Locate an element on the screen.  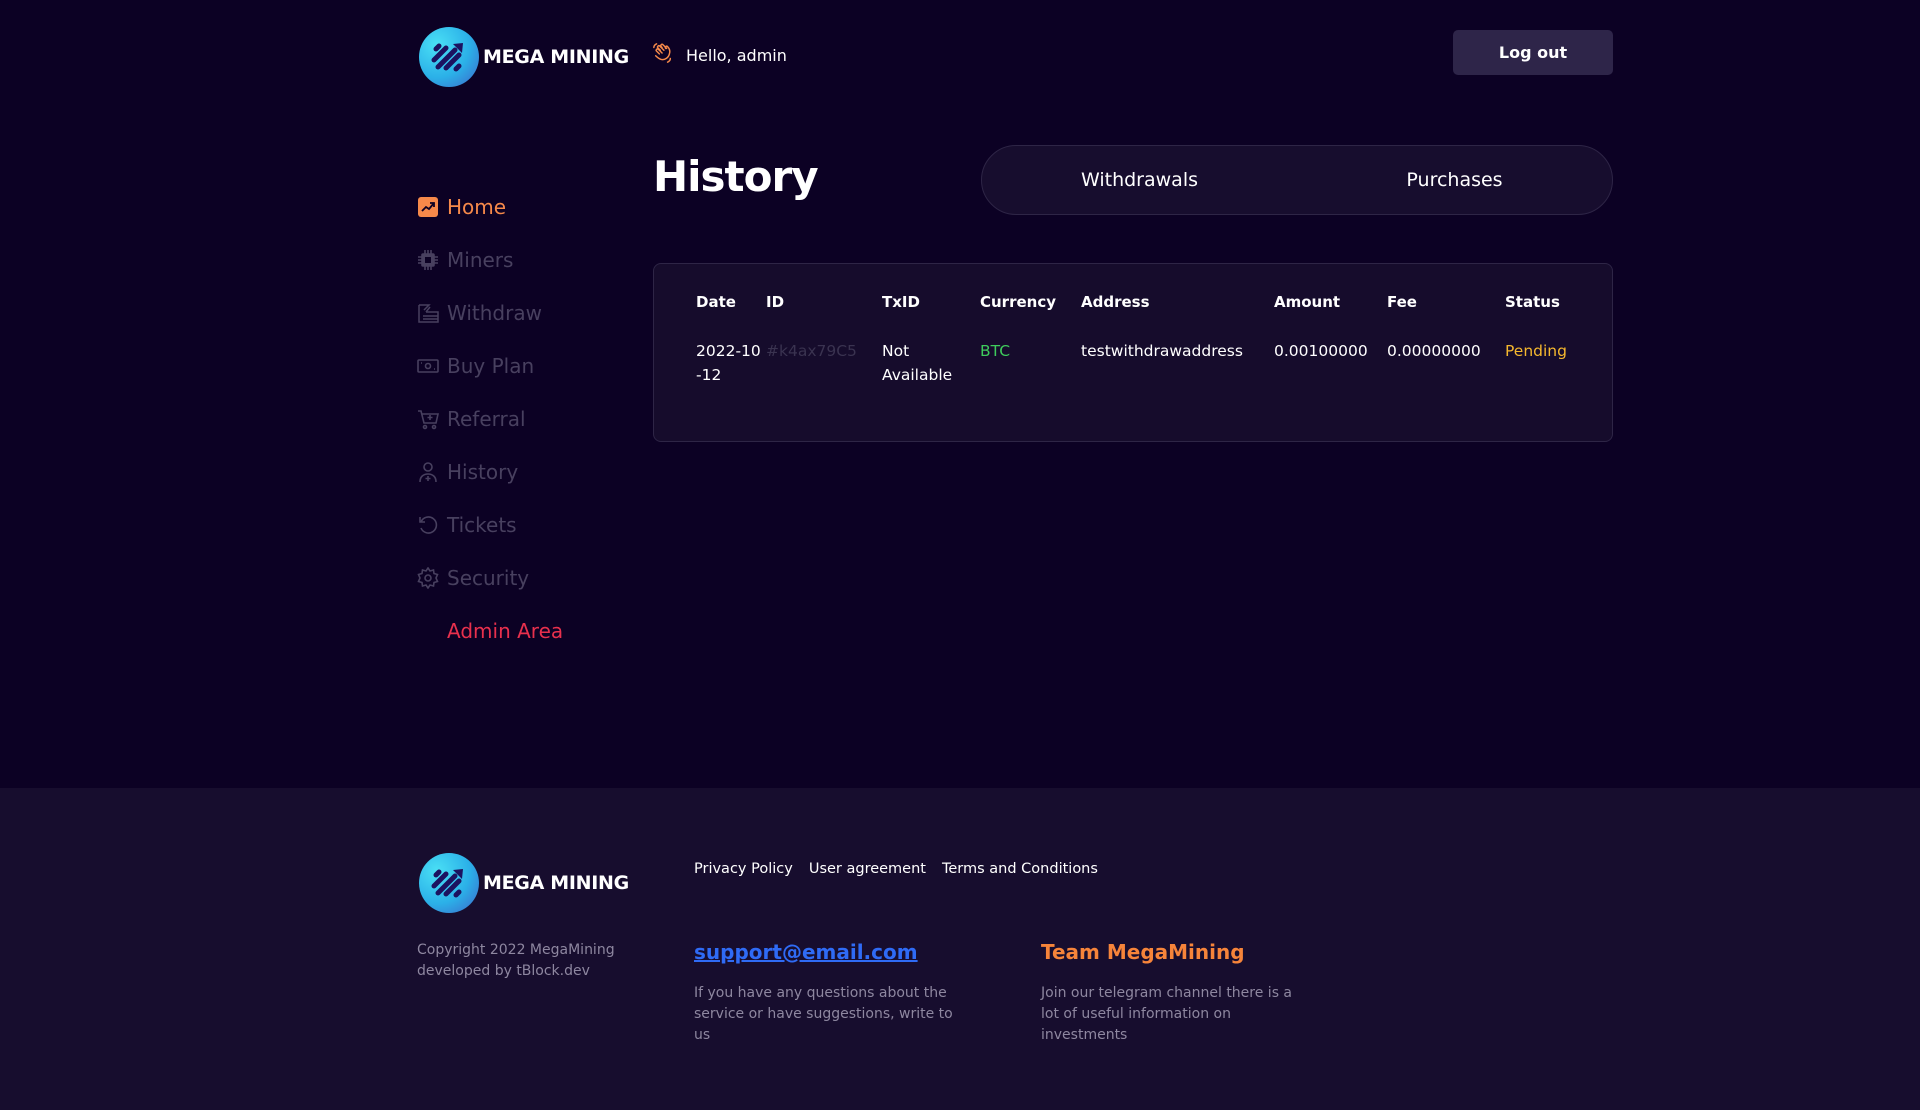
tab-purchases: Purchases is located at coordinates (1454, 180).